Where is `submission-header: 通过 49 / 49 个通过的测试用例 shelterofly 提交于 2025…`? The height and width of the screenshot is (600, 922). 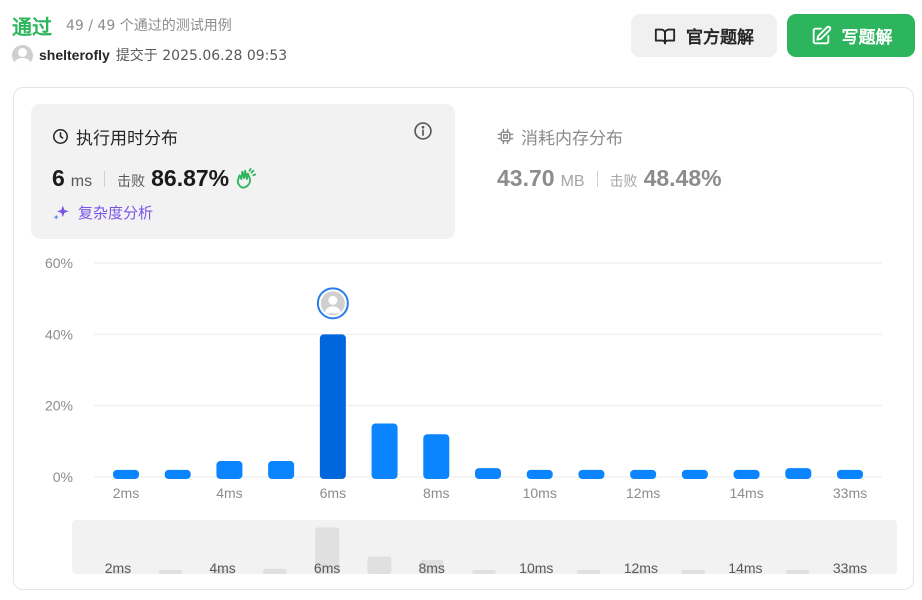
submission-header: 通过 49 / 49 个通过的测试用例 shelterofly 提交于 2025… is located at coordinates (461, 40).